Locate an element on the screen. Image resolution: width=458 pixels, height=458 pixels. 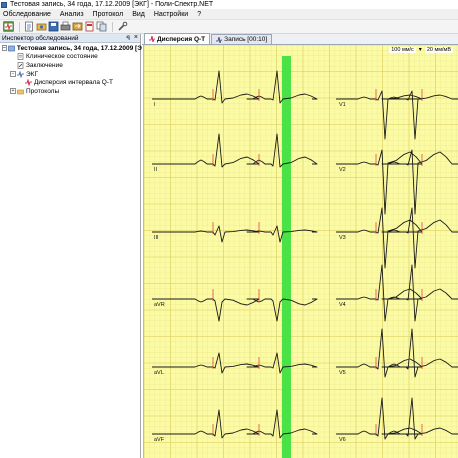
tree-node: Заключение is located at coordinates (70, 65).